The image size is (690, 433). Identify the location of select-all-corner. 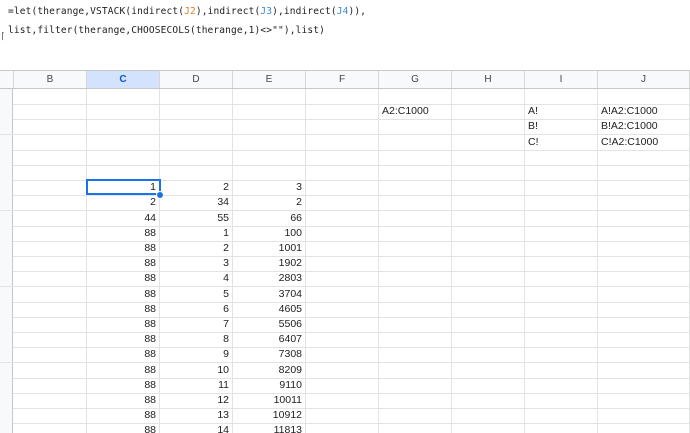
(7, 79).